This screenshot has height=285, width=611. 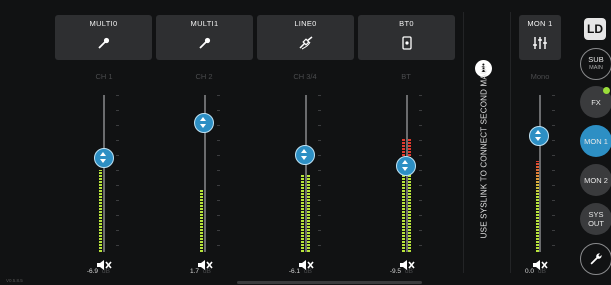 I want to click on eq-sliders-icon, so click(x=540, y=45).